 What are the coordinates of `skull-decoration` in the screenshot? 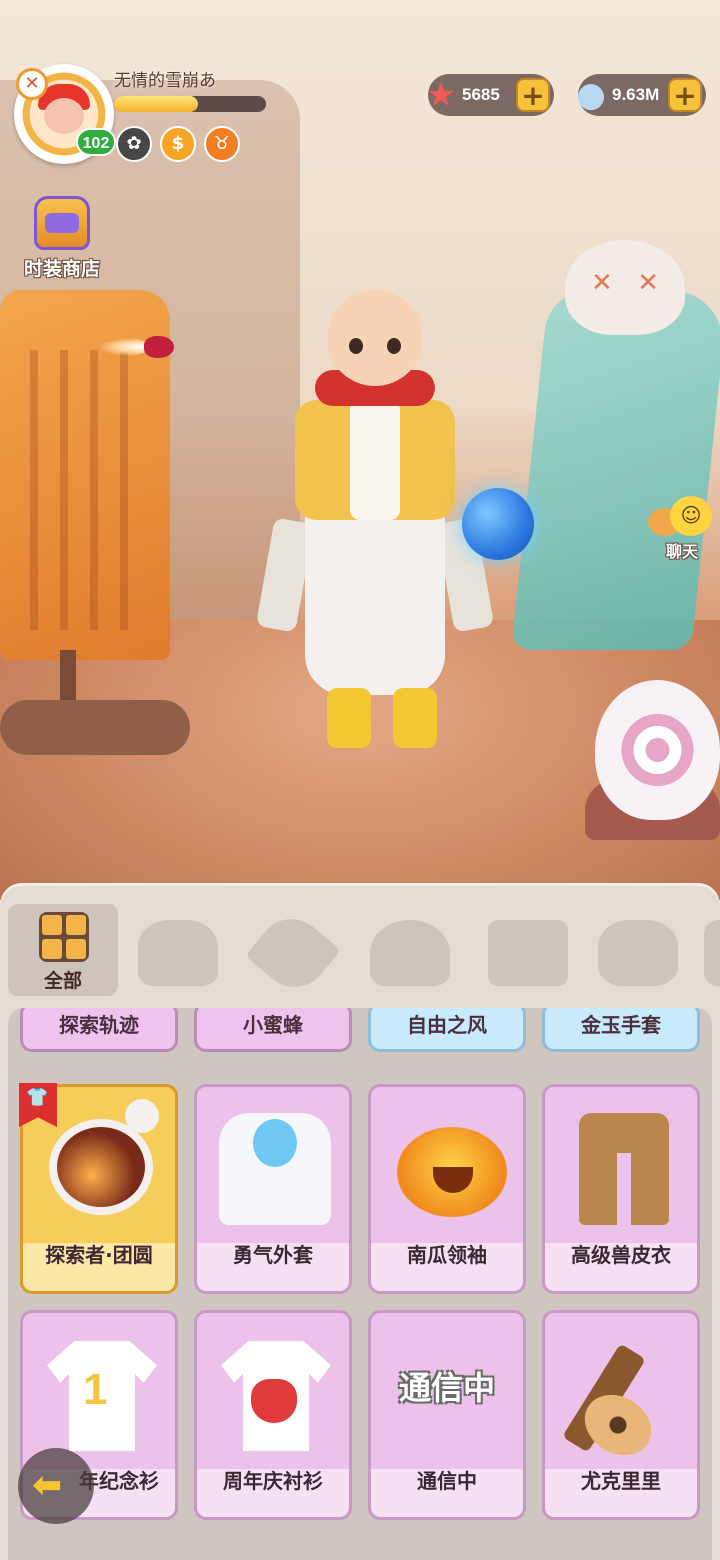 It's located at (625, 287).